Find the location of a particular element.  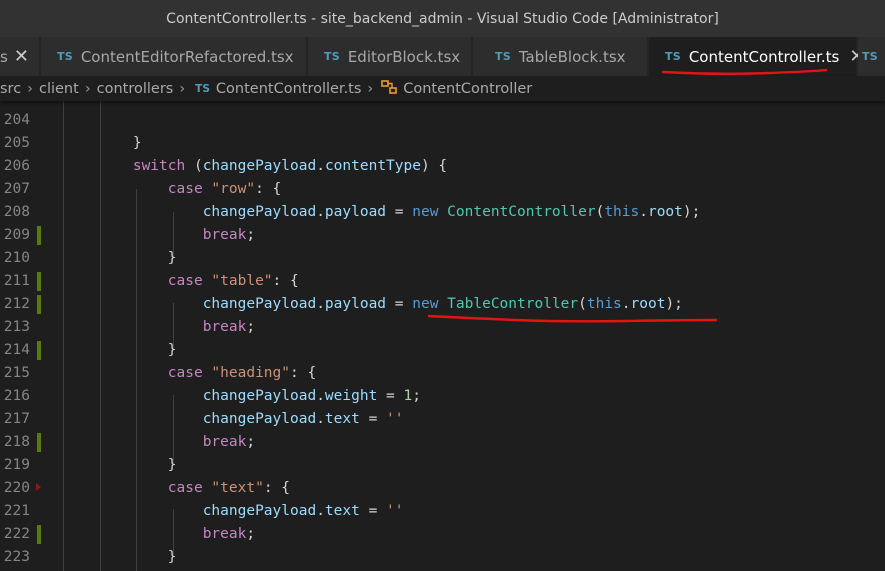

code-line: 205 } is located at coordinates (442, 143).